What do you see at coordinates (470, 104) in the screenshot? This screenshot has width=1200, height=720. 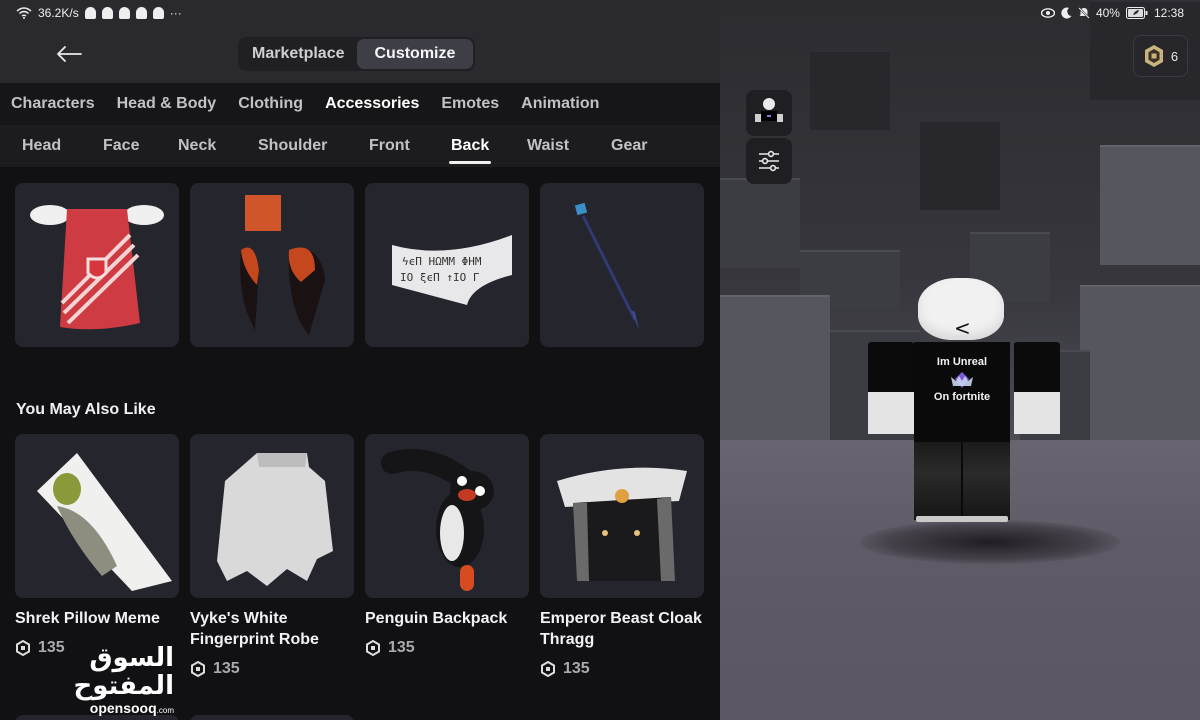 I see `category-tab-emotes: Emotes` at bounding box center [470, 104].